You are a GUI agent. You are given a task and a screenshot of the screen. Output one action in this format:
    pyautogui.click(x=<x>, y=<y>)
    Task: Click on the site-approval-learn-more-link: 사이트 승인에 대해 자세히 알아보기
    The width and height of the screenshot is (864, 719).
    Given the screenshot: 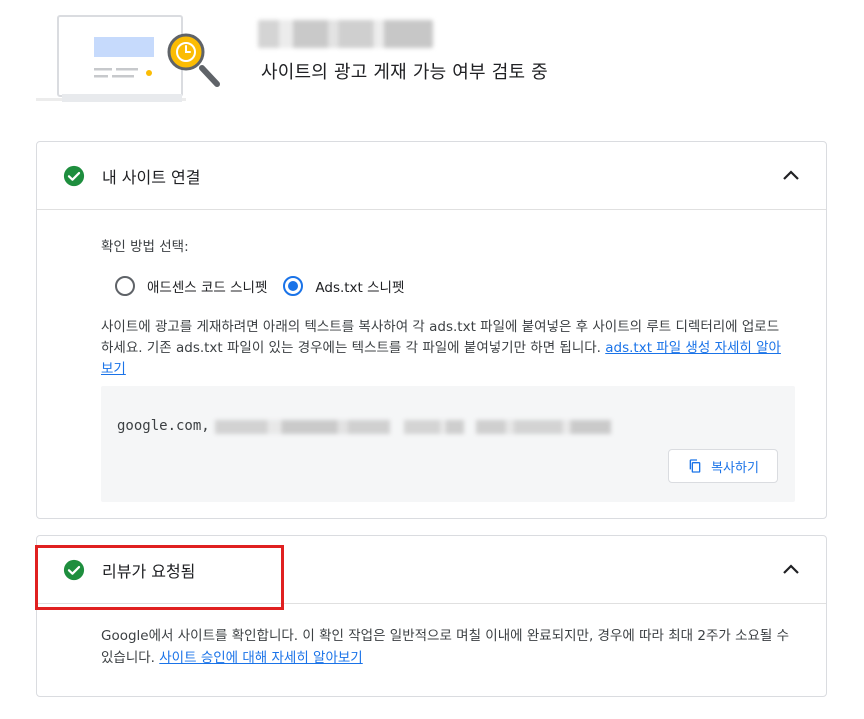 What is the action you would take?
    pyautogui.click(x=260, y=658)
    